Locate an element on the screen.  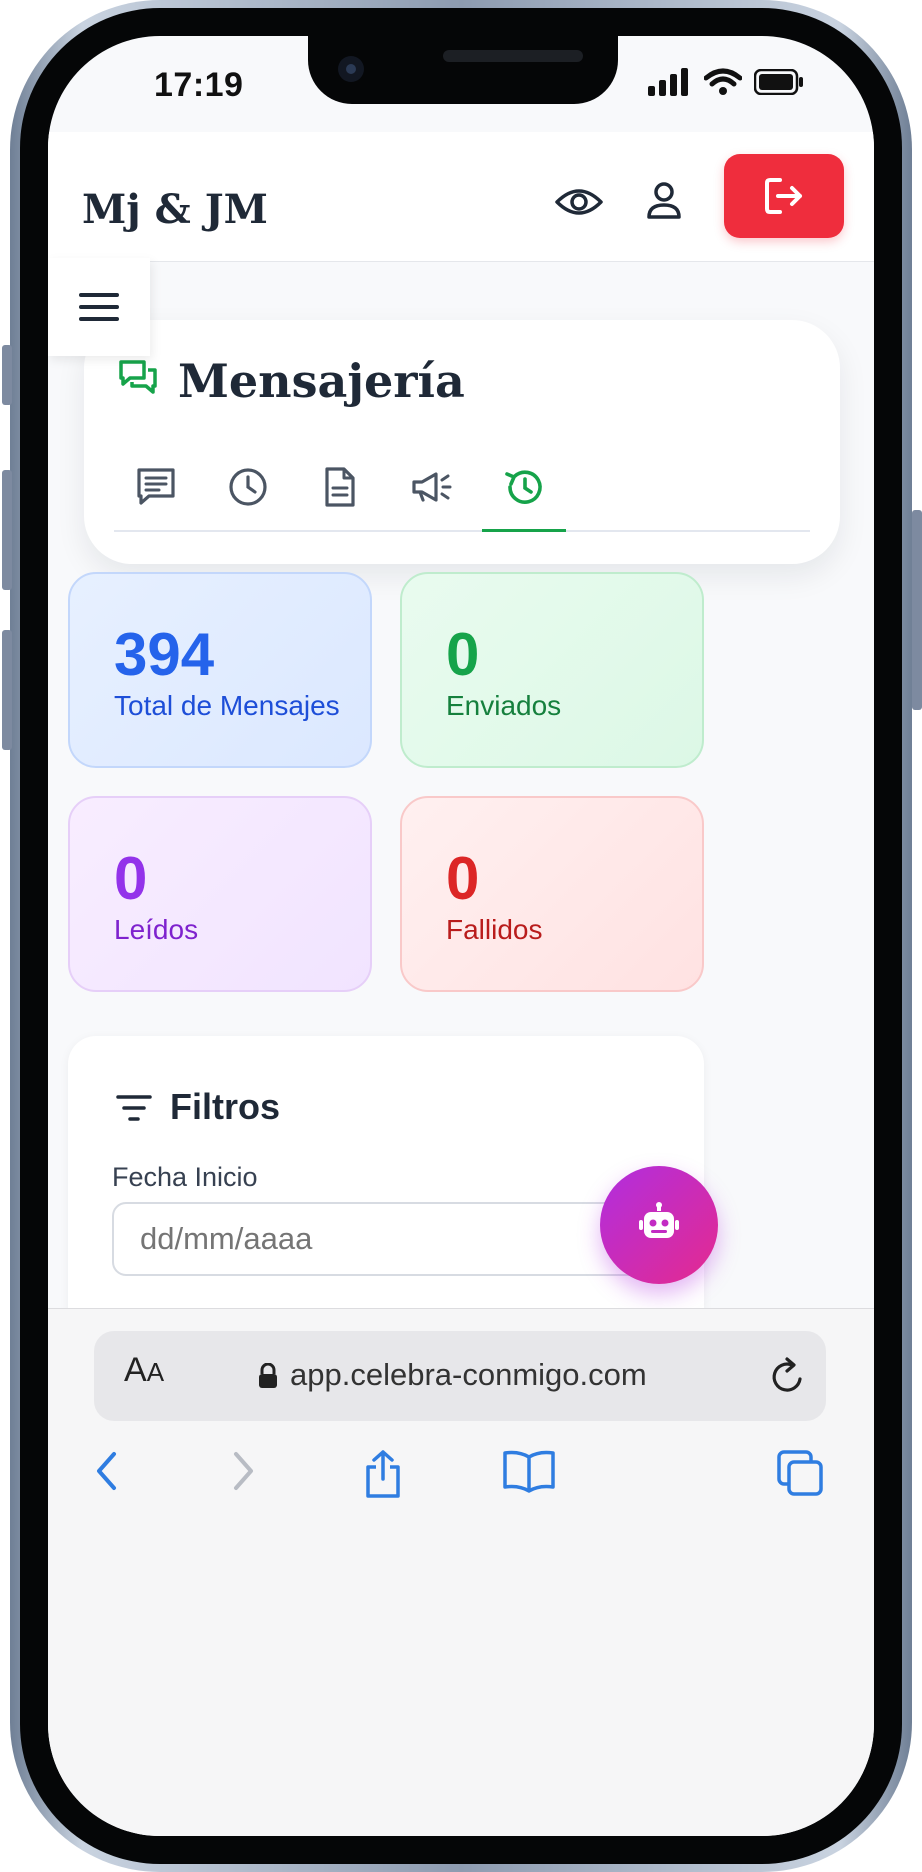
message-square-icon is located at coordinates (156, 486).